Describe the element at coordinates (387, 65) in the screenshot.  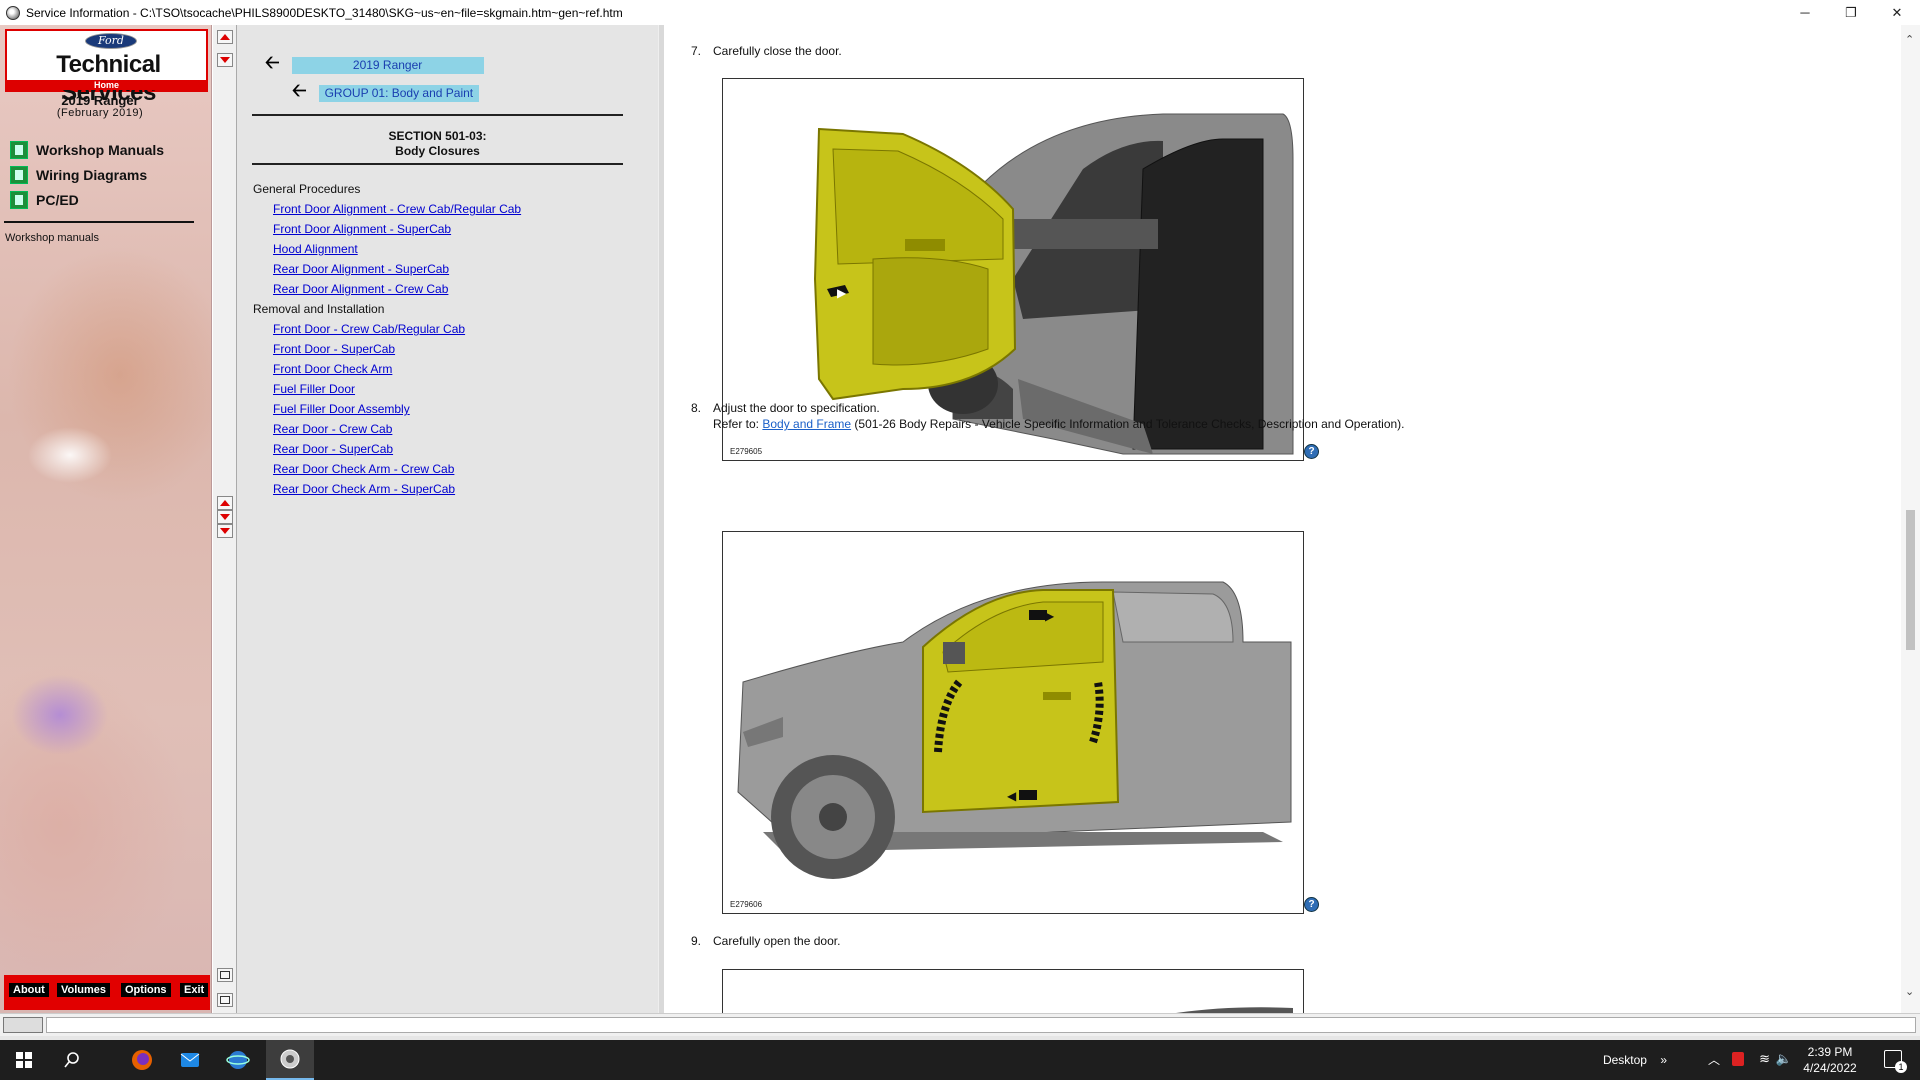
I see `crumb-vehicle-link: 2019 Ranger` at that location.